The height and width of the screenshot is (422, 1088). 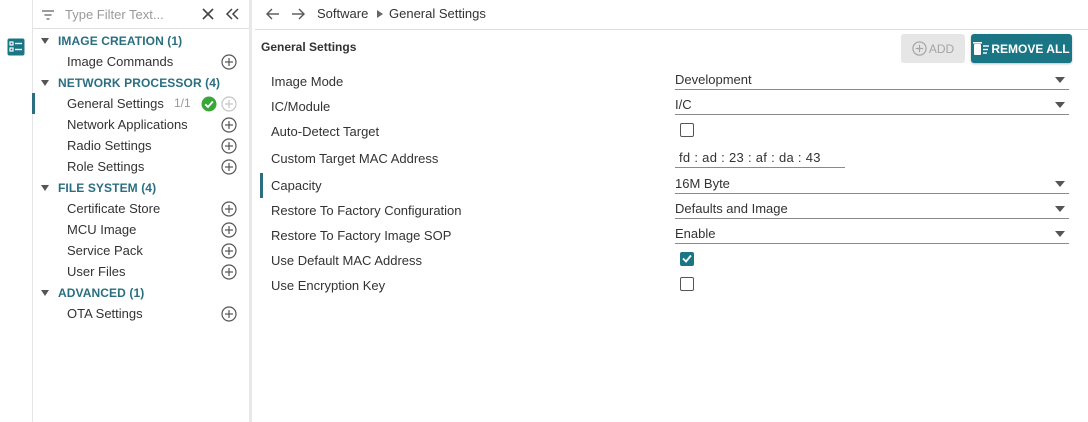 What do you see at coordinates (208, 14) in the screenshot?
I see `close-icon` at bounding box center [208, 14].